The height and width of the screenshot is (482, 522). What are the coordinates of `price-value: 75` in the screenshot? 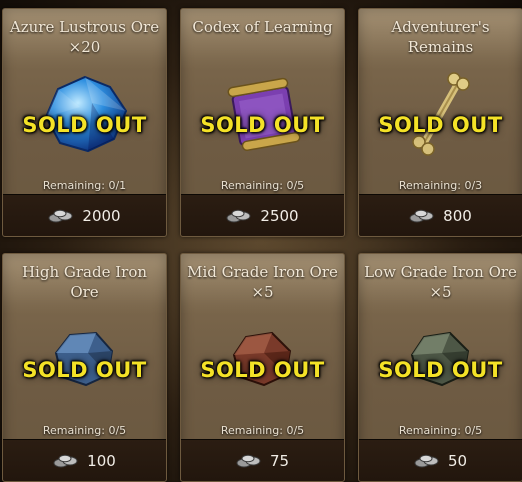 It's located at (279, 460).